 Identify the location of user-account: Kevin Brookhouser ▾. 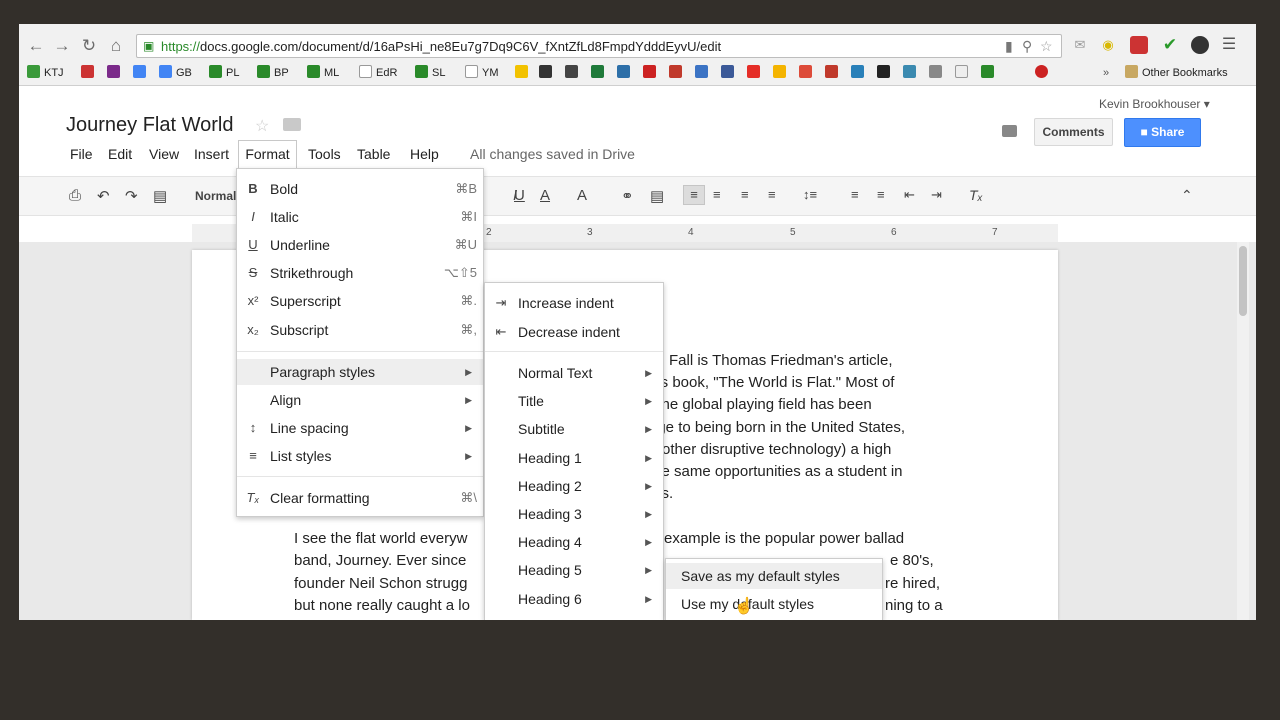
(1154, 104).